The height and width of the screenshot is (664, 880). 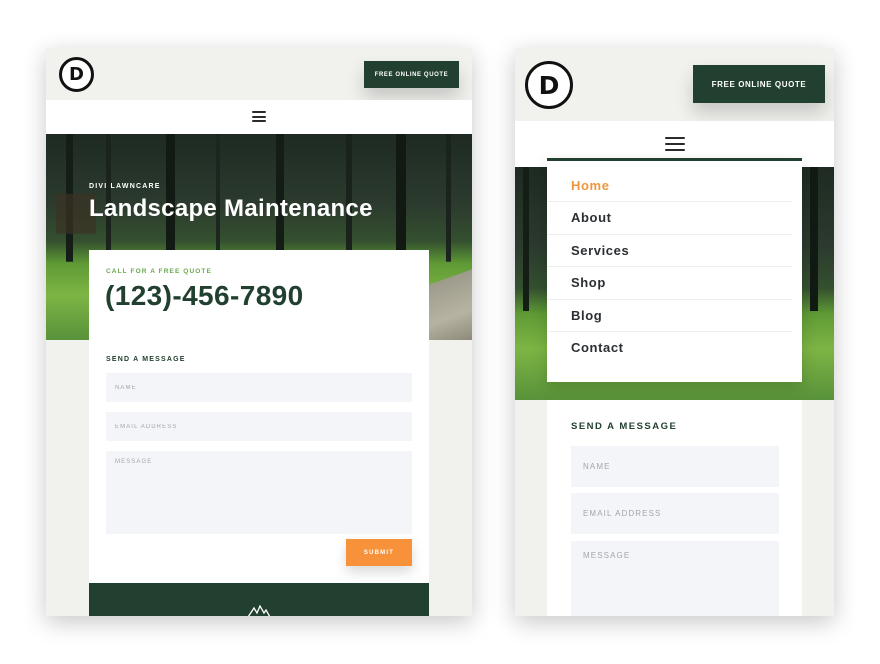 I want to click on dropdown-menu: Home About Services Shop Blog Contact, so click(x=674, y=270).